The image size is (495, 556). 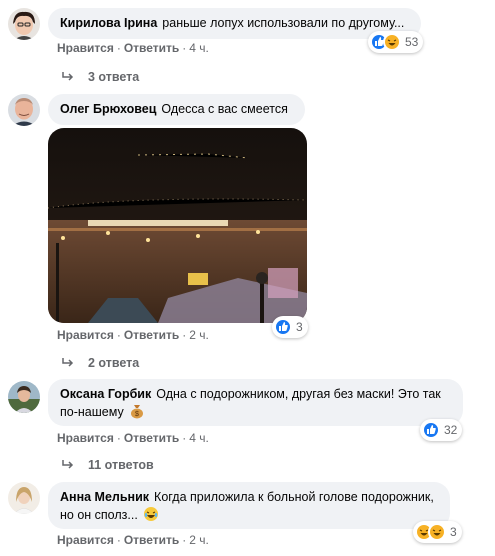 I want to click on reactions-summary: 32, so click(x=441, y=430).